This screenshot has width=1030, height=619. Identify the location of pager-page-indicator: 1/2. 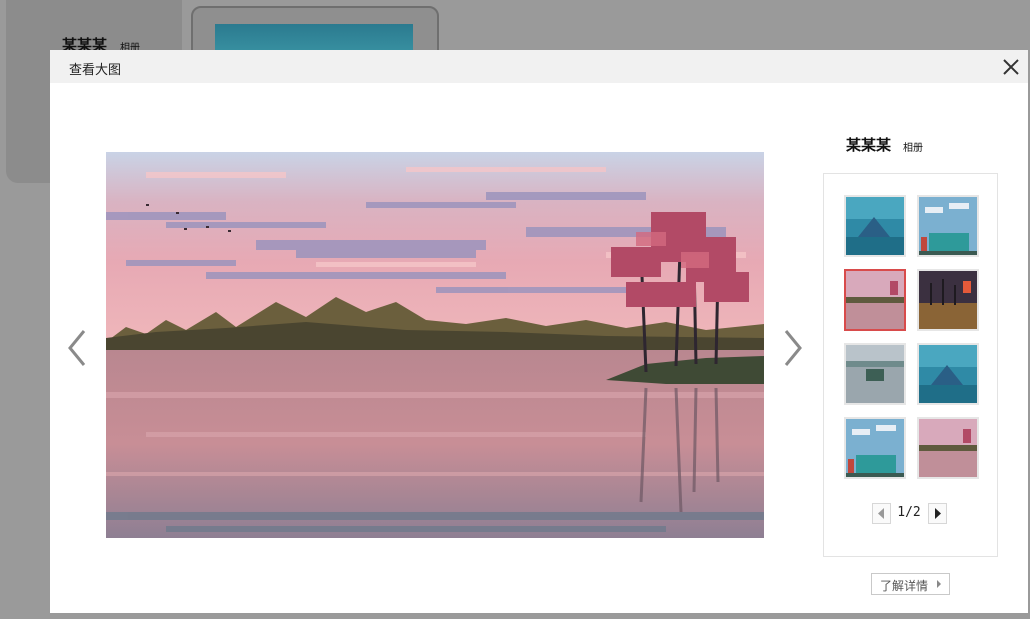
(909, 512).